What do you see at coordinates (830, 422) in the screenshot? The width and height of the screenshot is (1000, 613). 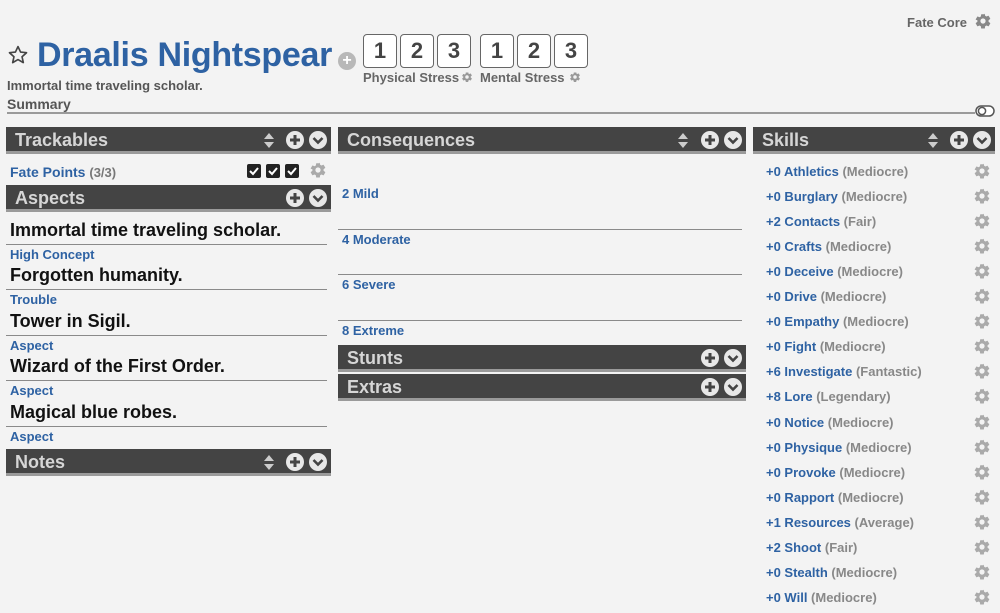 I see `skill-label: +0 Notice (Mediocre)` at bounding box center [830, 422].